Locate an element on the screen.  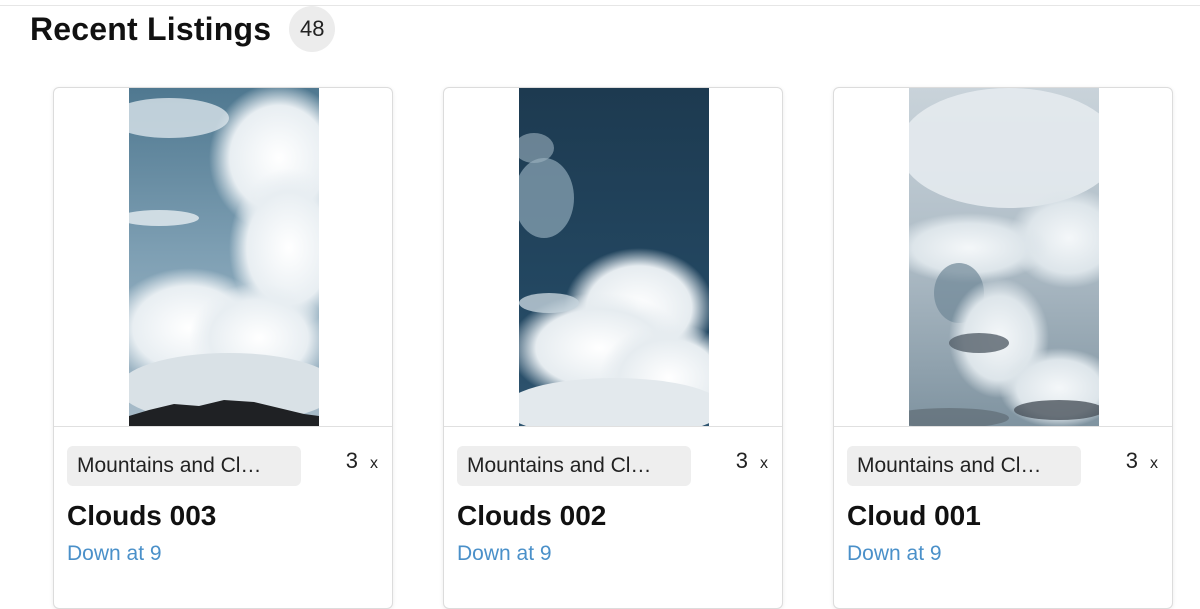
listing-title: Cloud 001 is located at coordinates (914, 516).